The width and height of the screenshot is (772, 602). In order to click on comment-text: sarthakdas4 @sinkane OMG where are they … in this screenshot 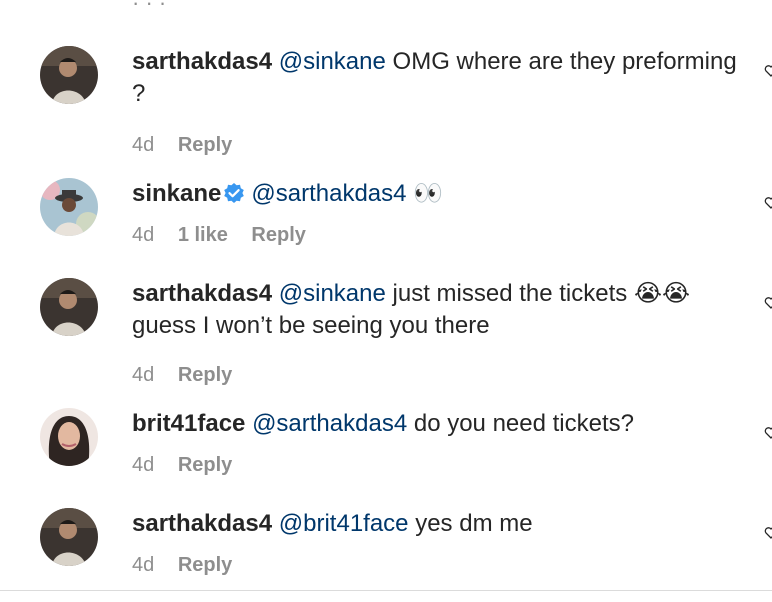, I will do `click(437, 78)`.